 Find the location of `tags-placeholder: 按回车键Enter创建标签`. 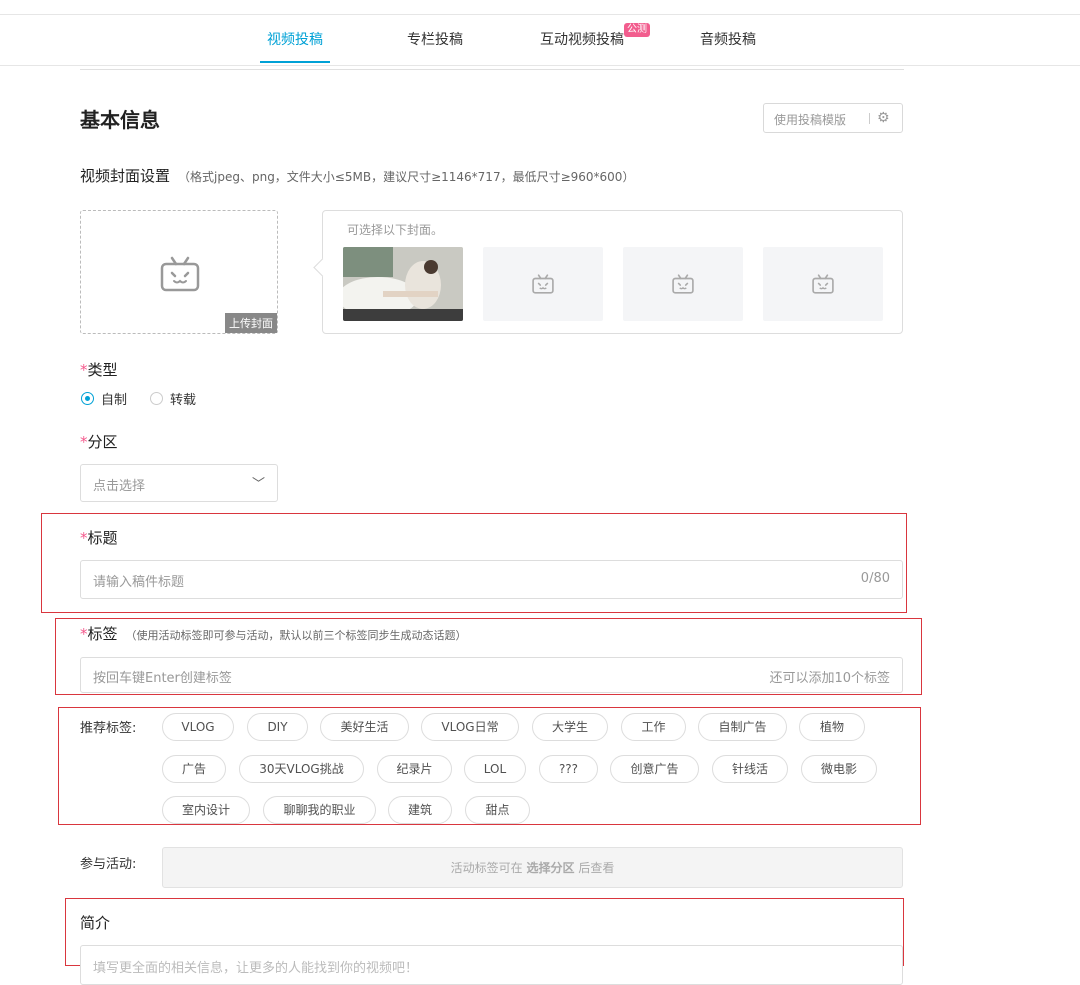

tags-placeholder: 按回车键Enter创建标签 is located at coordinates (162, 678).